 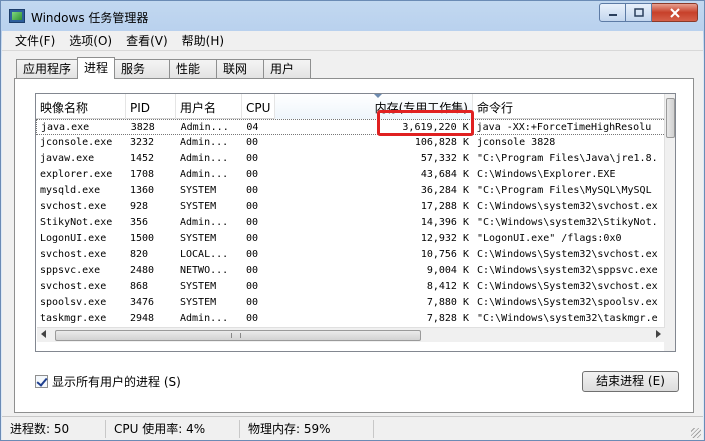 I want to click on show-all-users-option: 显示所有用户的进程 (S), so click(x=108, y=381).